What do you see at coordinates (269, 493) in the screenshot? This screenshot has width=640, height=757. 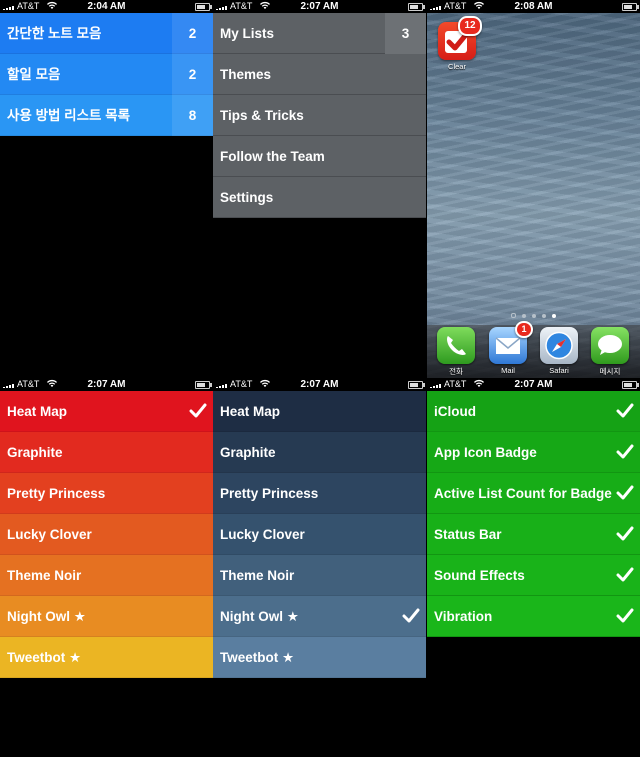 I see `theme-label: Pretty Princess` at bounding box center [269, 493].